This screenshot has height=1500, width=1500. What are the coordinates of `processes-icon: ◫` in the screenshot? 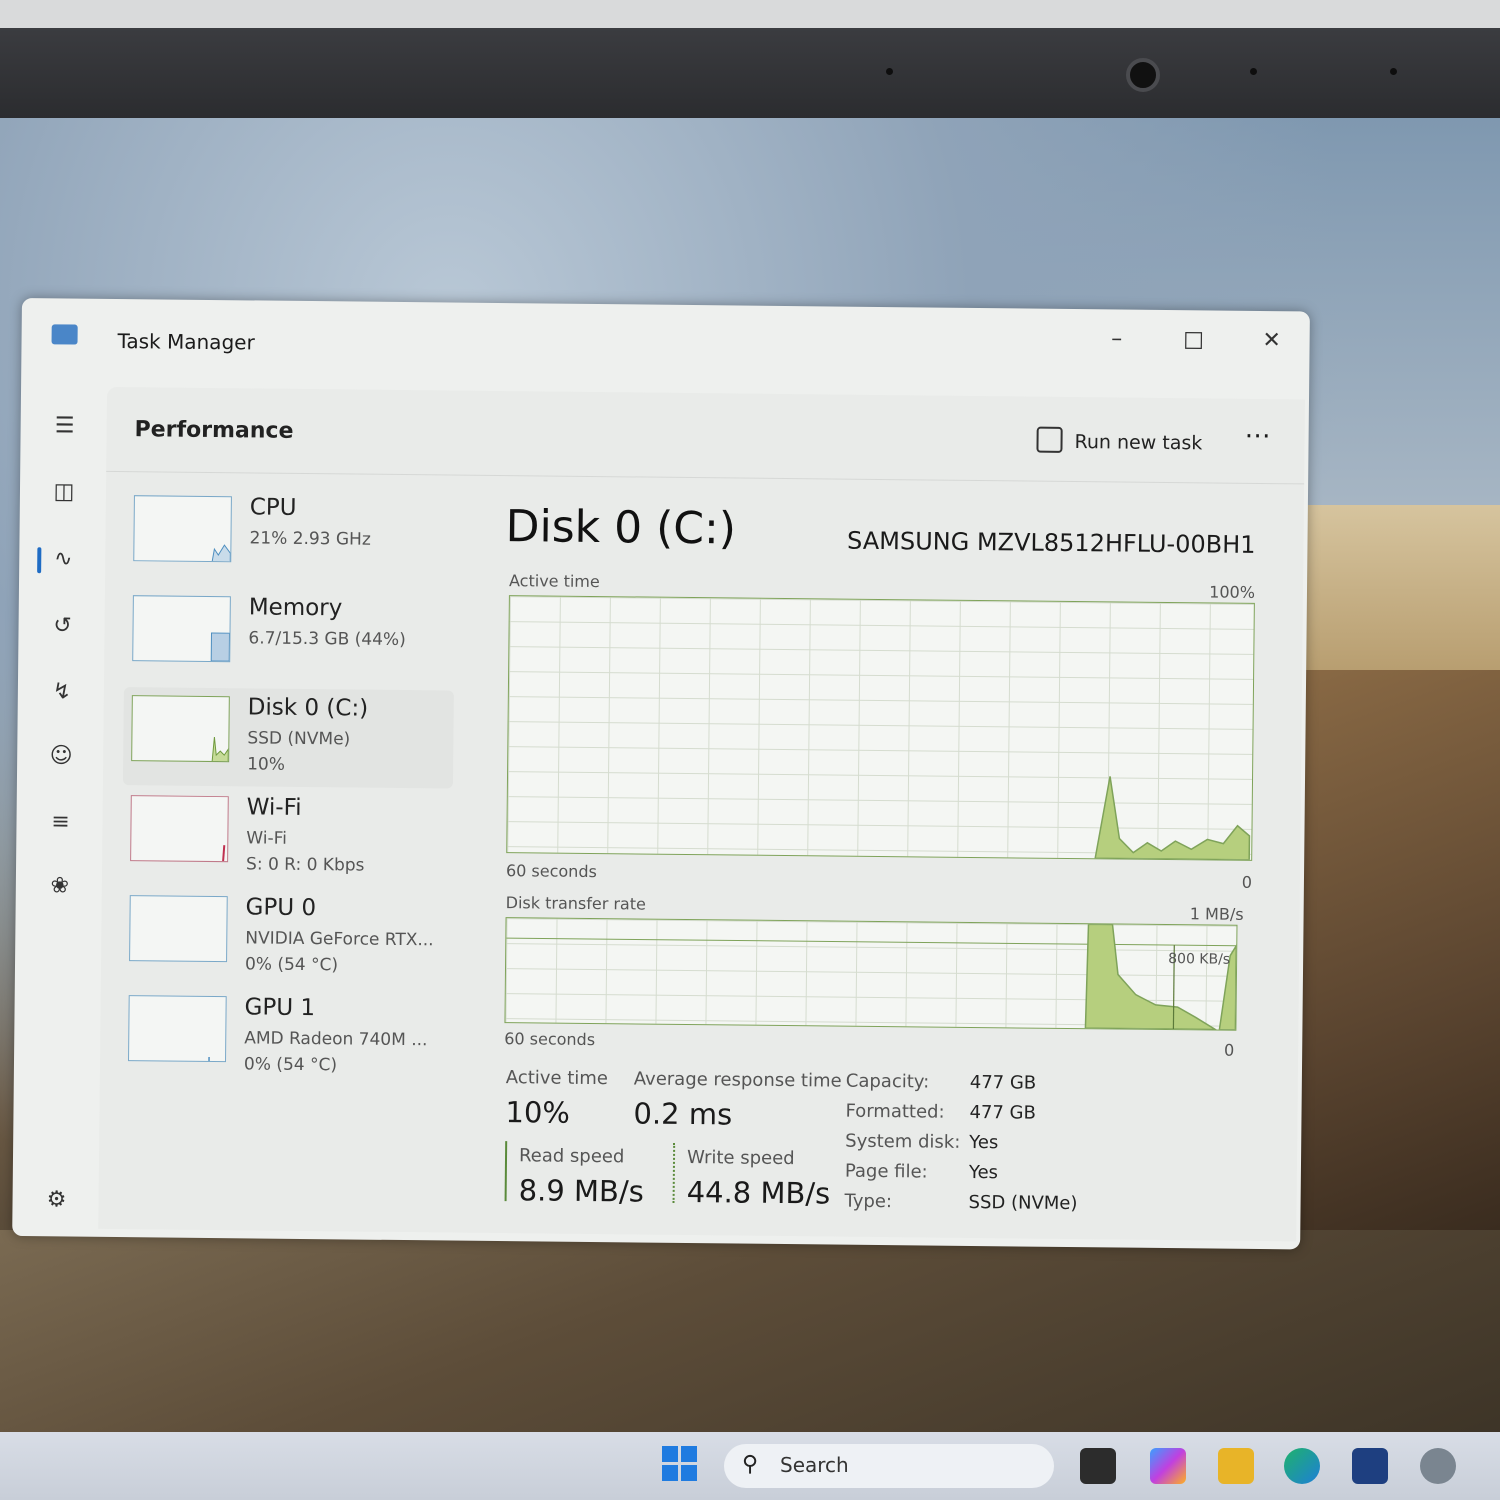 It's located at (64, 492).